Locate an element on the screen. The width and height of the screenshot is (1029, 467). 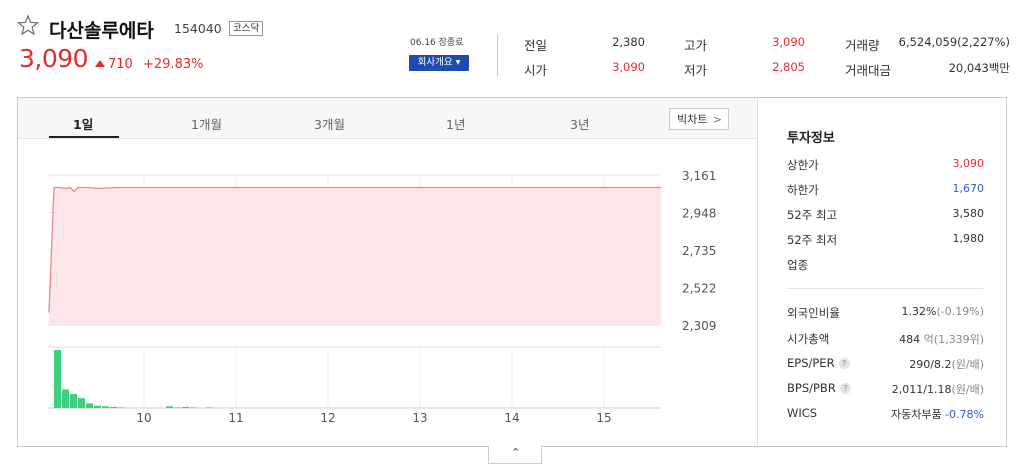
eps-per-label: EPS/PER? is located at coordinates (818, 363).